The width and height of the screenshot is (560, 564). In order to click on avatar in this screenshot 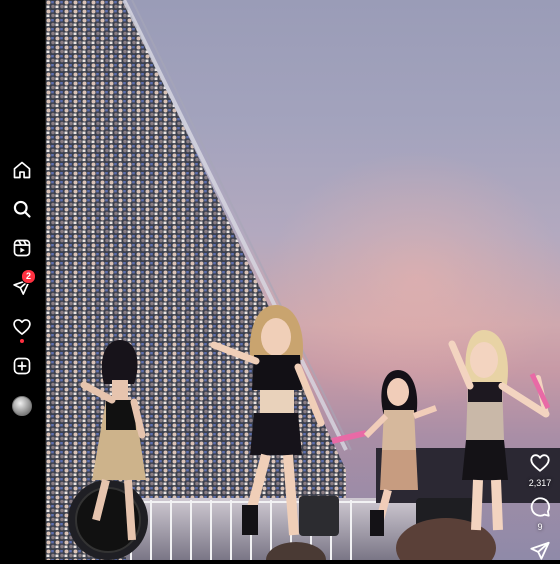, I will do `click(22, 406)`.